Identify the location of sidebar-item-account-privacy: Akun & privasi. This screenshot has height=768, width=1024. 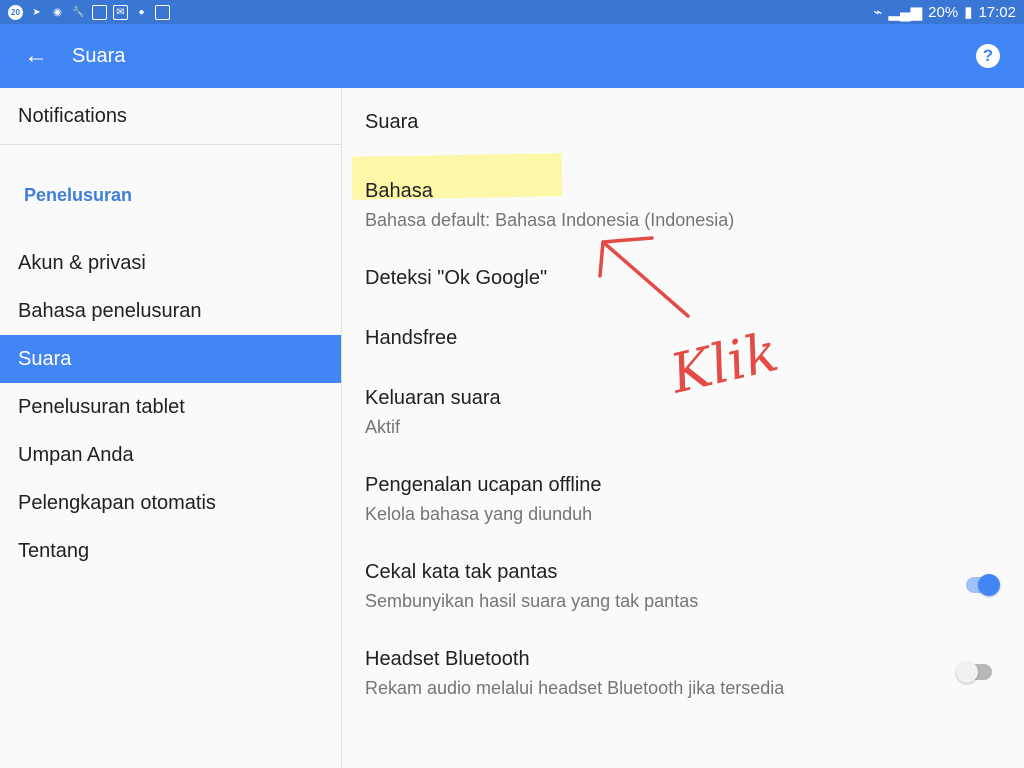
(170, 263).